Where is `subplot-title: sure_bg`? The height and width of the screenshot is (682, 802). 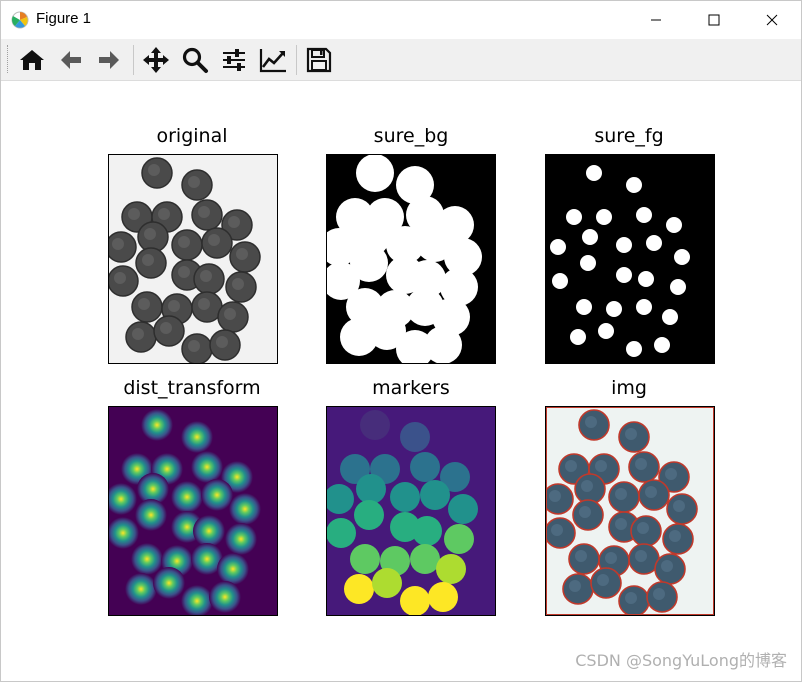 subplot-title: sure_bg is located at coordinates (411, 136).